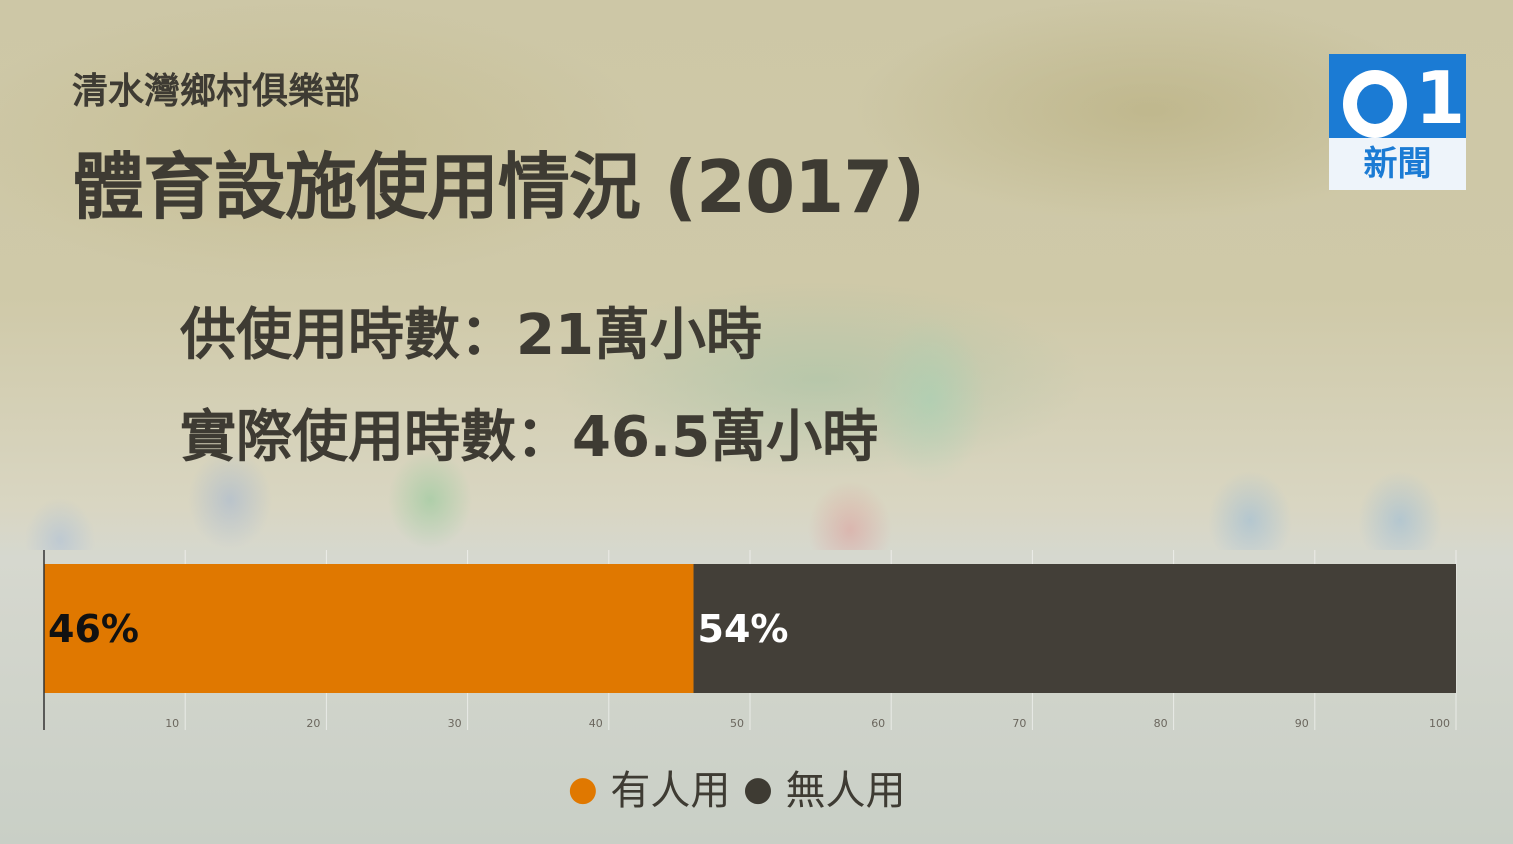 The height and width of the screenshot is (844, 1513). I want to click on legend-label-unused: 無人用, so click(845, 791).